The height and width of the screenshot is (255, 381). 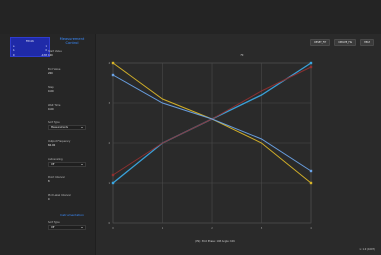 What do you see at coordinates (59, 127) in the screenshot?
I see `select-value: Measurements` at bounding box center [59, 127].